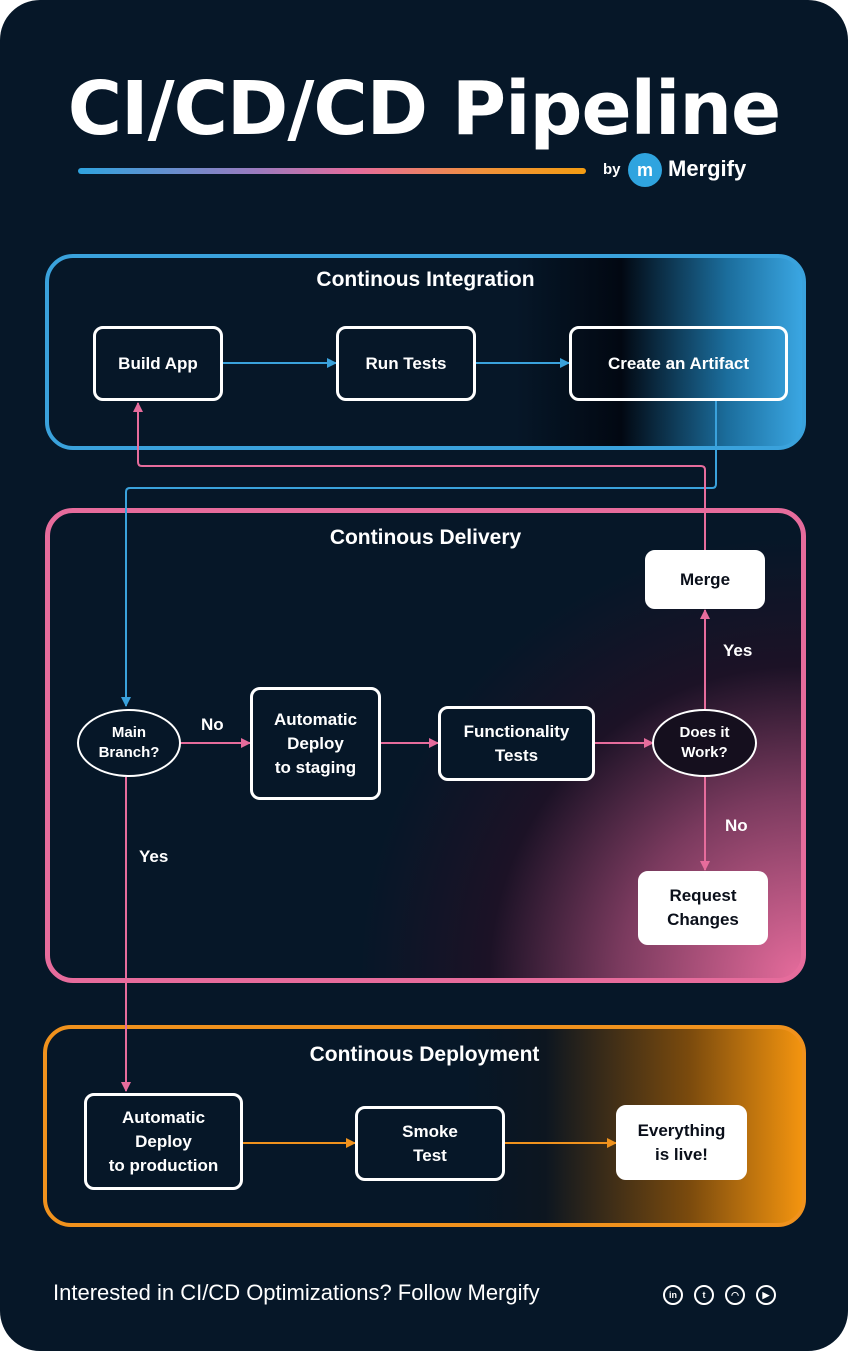 The image size is (848, 1351). I want to click on decision-does-it-work: Does it Work?, so click(704, 743).